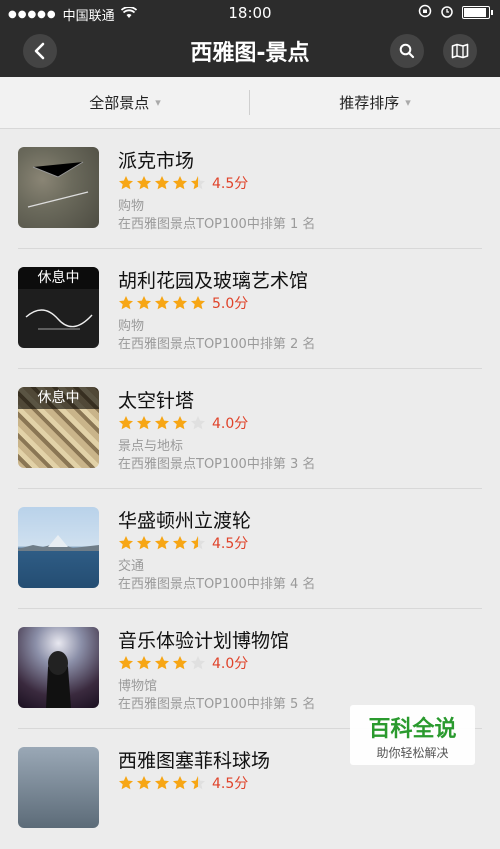 Image resolution: width=500 pixels, height=849 pixels. I want to click on watermark: 百科全说 助你轻松解决, so click(412, 735).